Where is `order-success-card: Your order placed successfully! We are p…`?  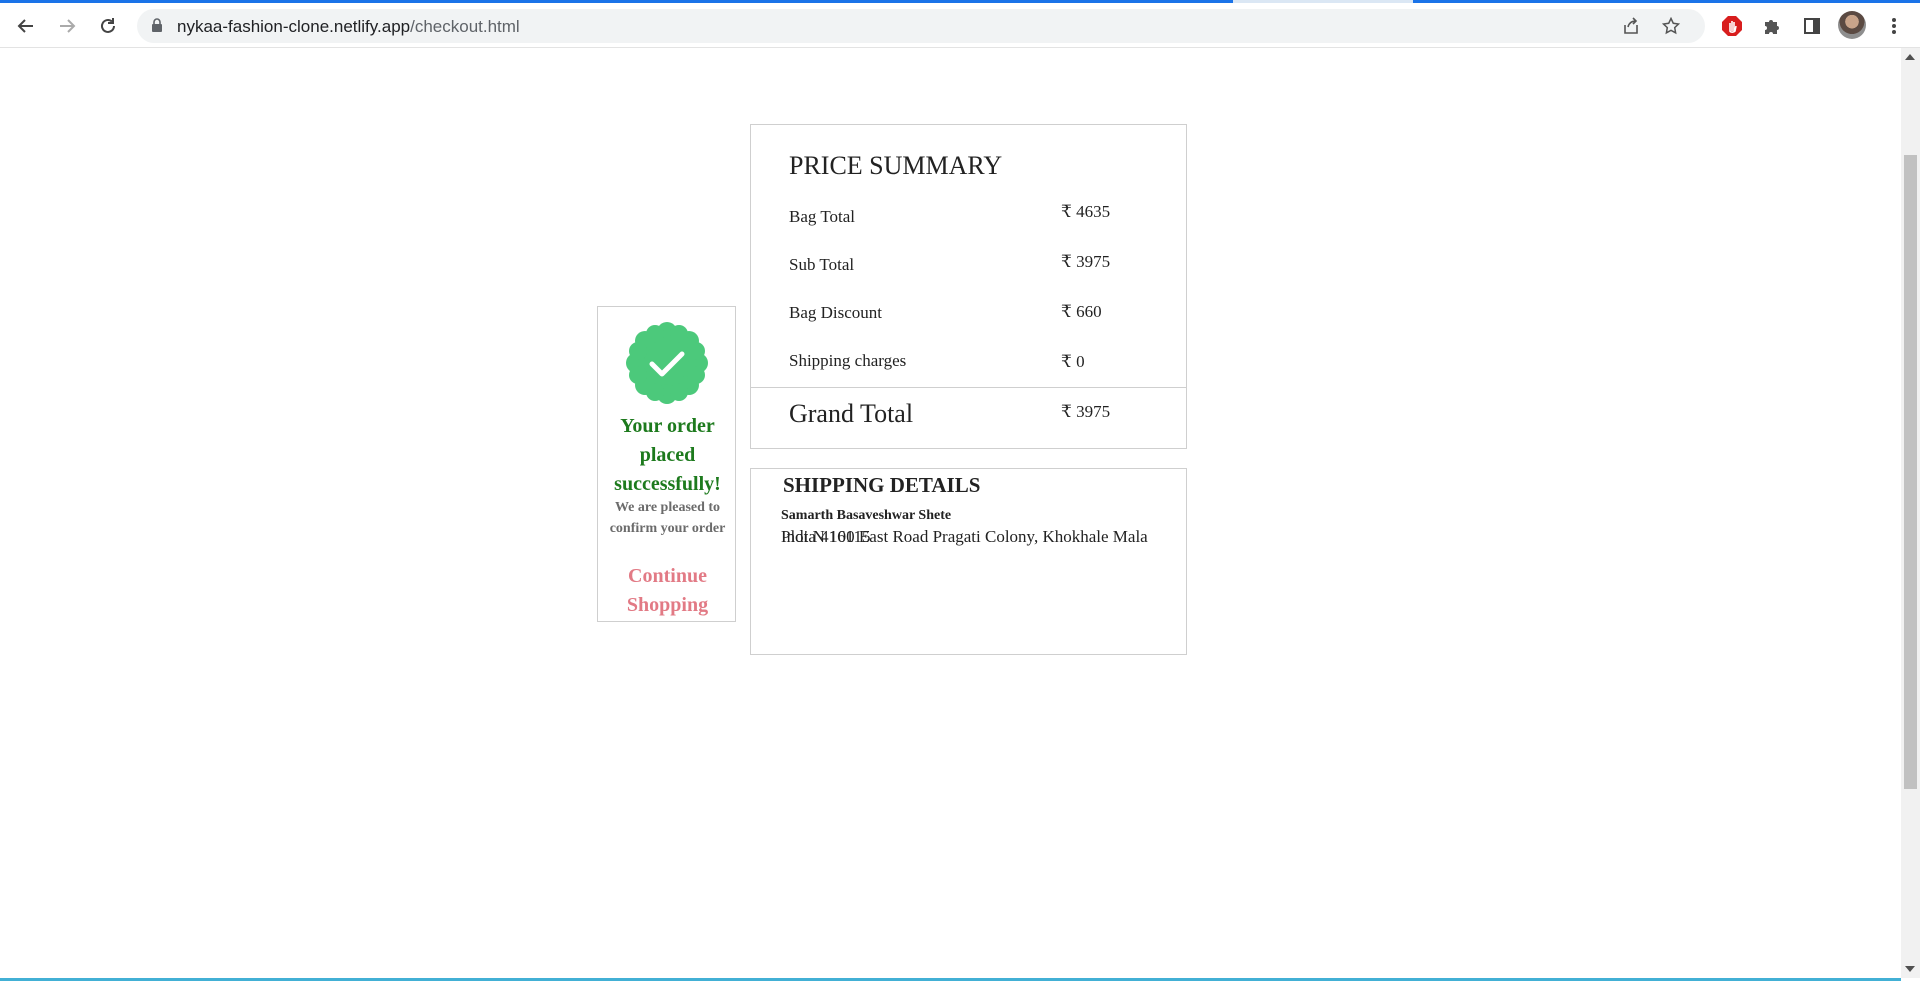 order-success-card: Your order placed successfully! We are p… is located at coordinates (666, 464).